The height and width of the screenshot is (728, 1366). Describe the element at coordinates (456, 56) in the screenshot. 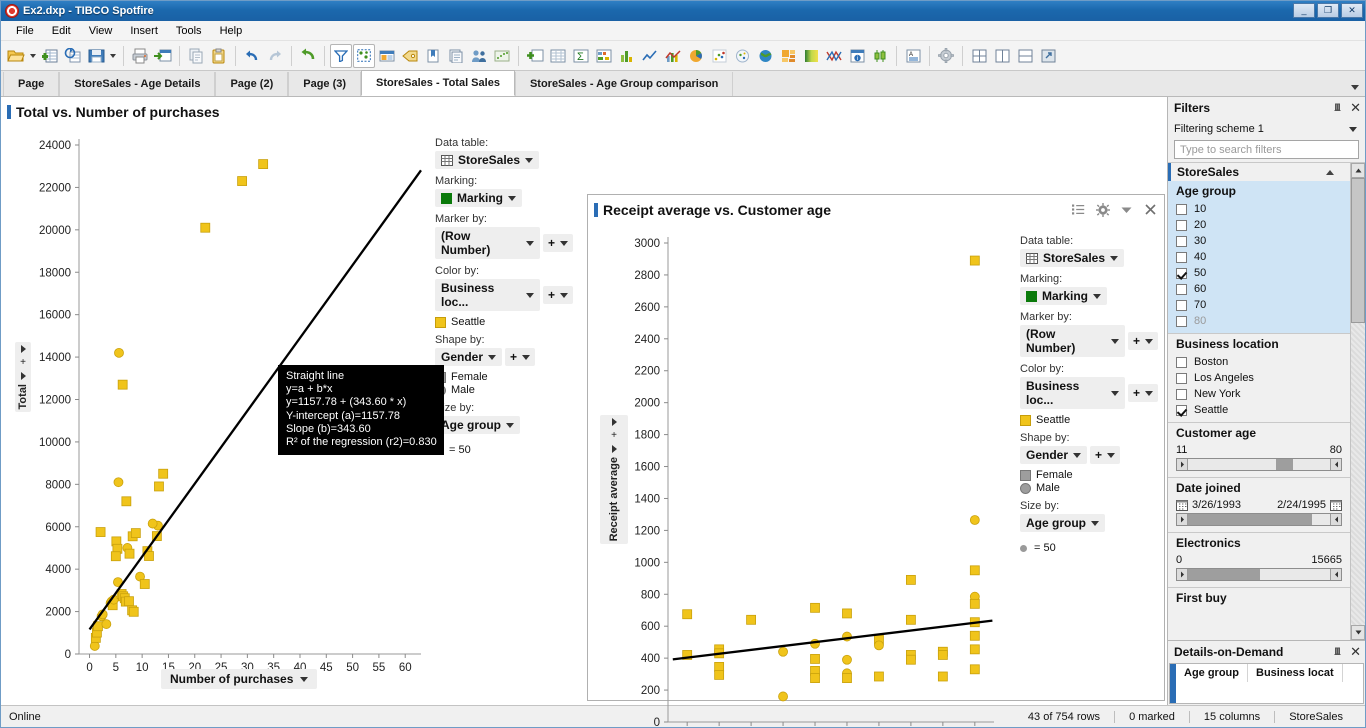

I see `lists-icon` at that location.